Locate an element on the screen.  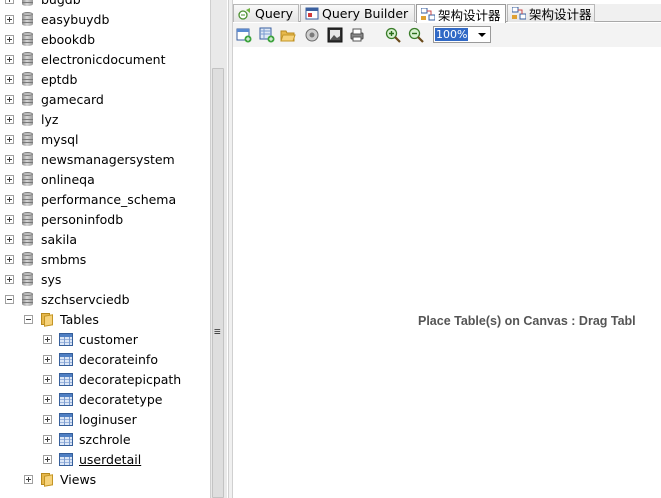
tree-database-onlineqa: onlineqa is located at coordinates (105, 180).